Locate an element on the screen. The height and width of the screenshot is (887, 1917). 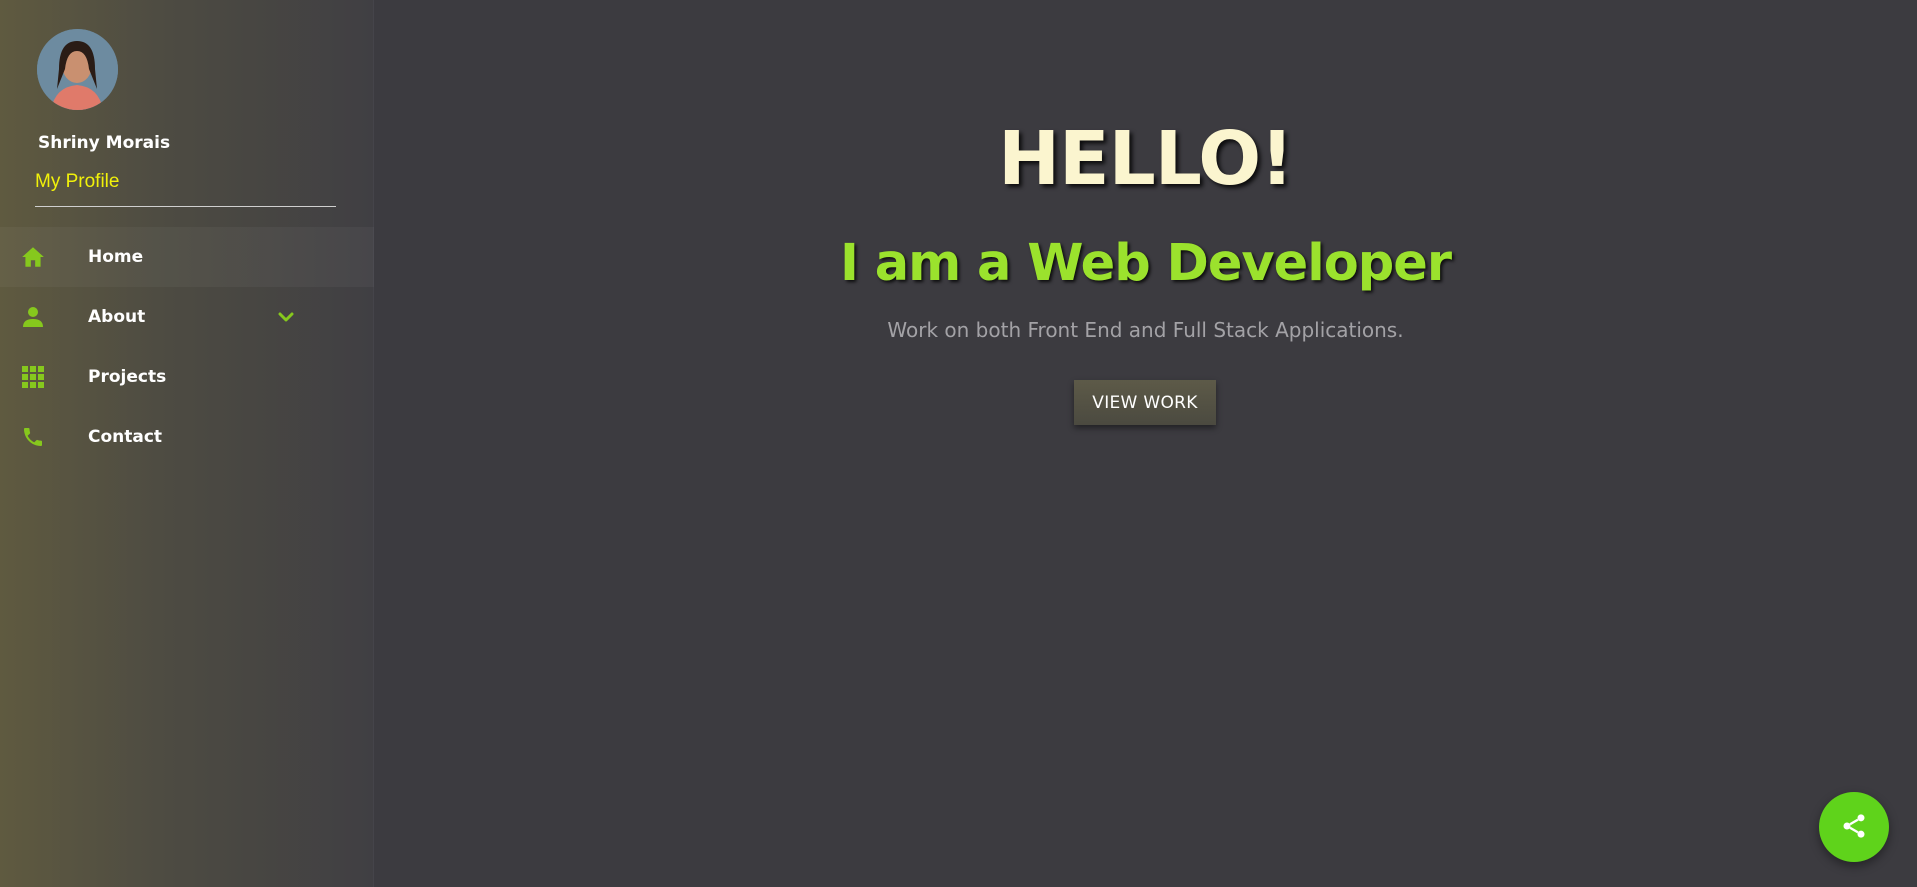
view-work-button: VIEW WORK is located at coordinates (1145, 402).